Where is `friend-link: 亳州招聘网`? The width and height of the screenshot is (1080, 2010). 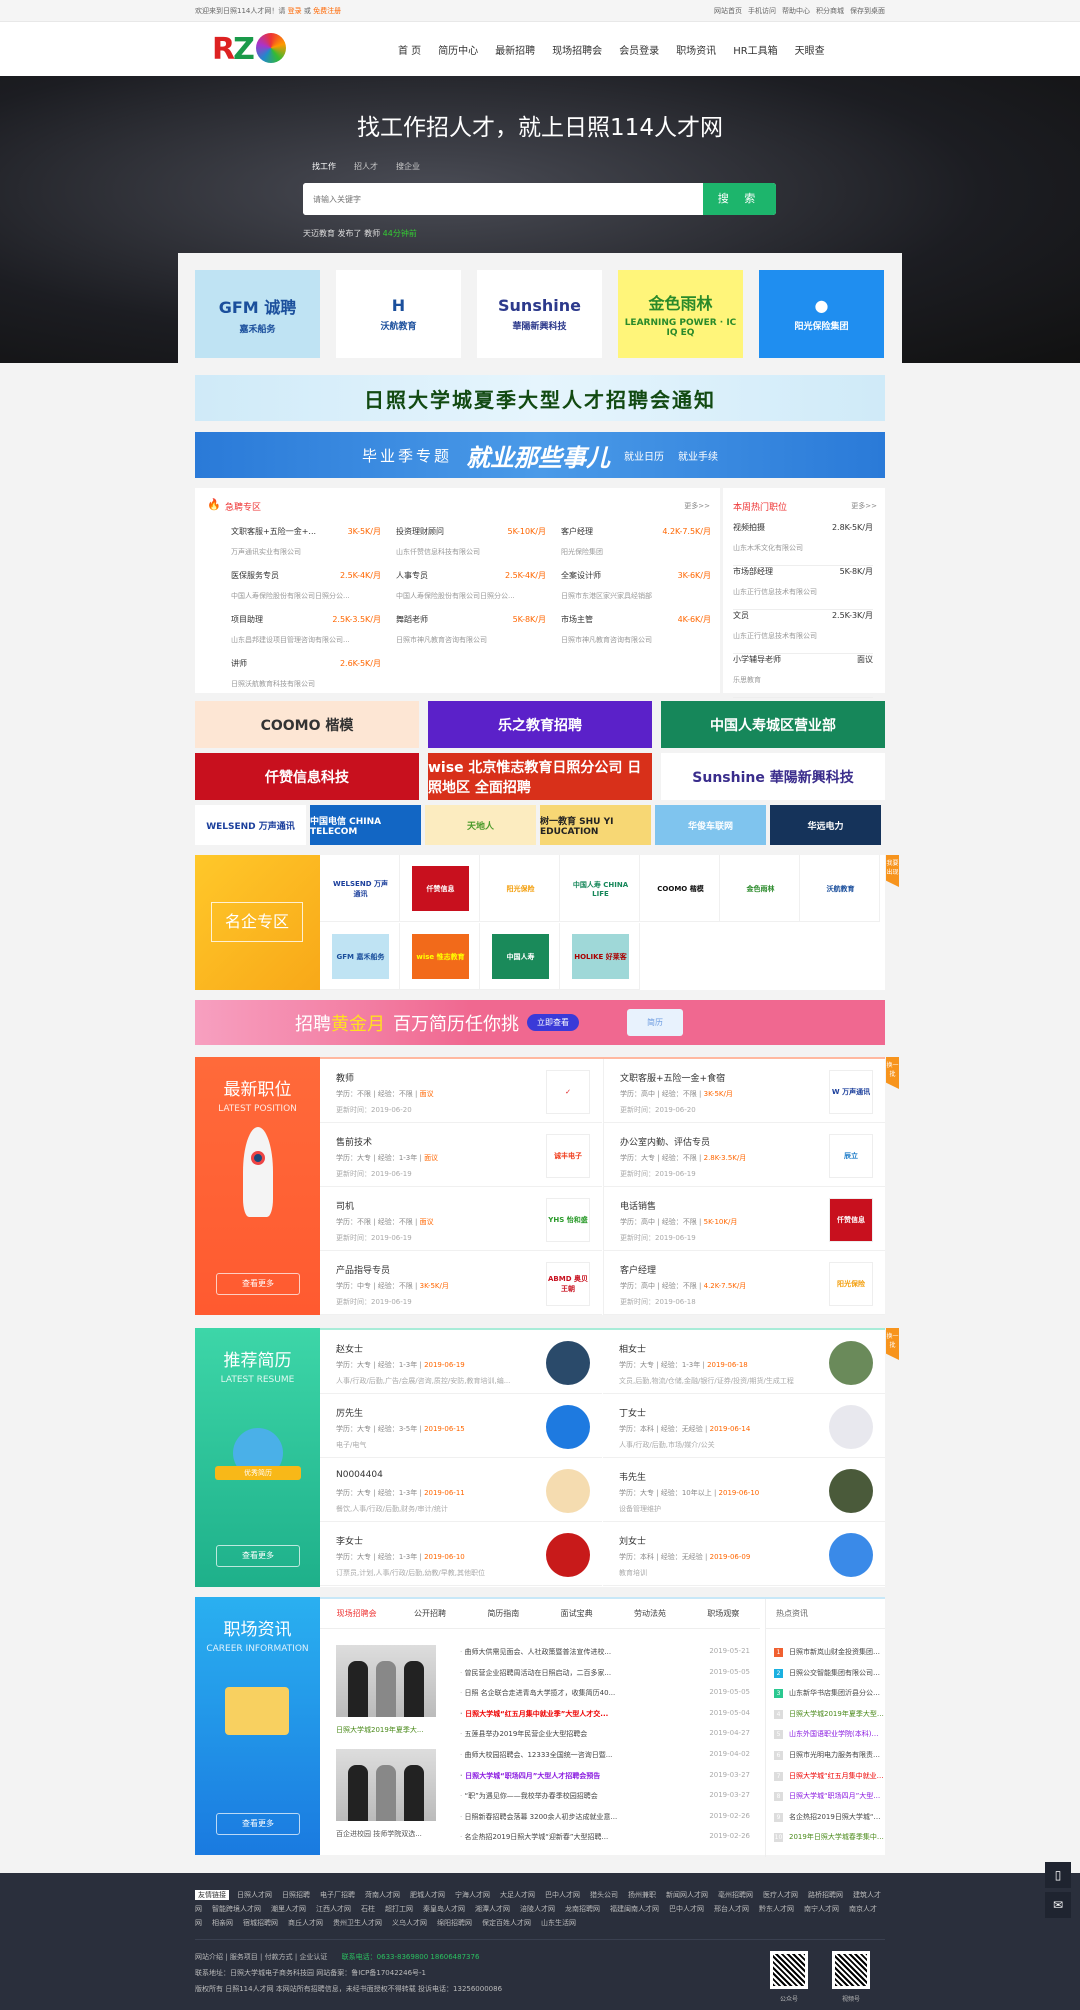 friend-link: 亳州招聘网 is located at coordinates (735, 1895).